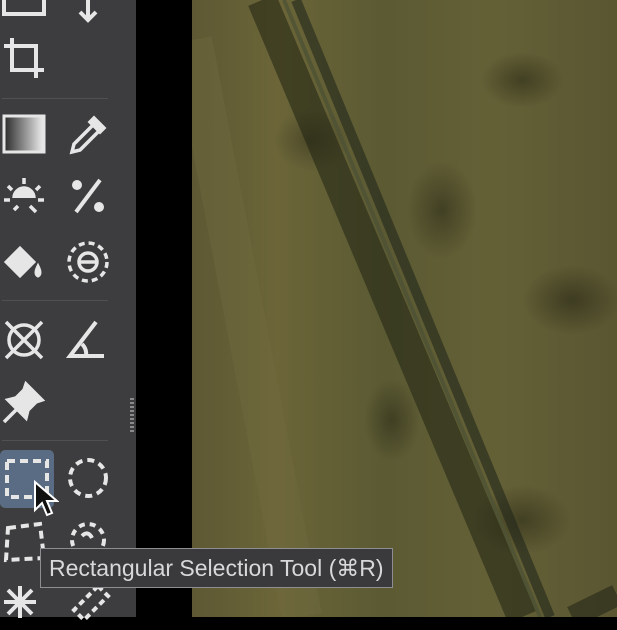 The width and height of the screenshot is (617, 630). I want to click on crop-tool, so click(24, 58).